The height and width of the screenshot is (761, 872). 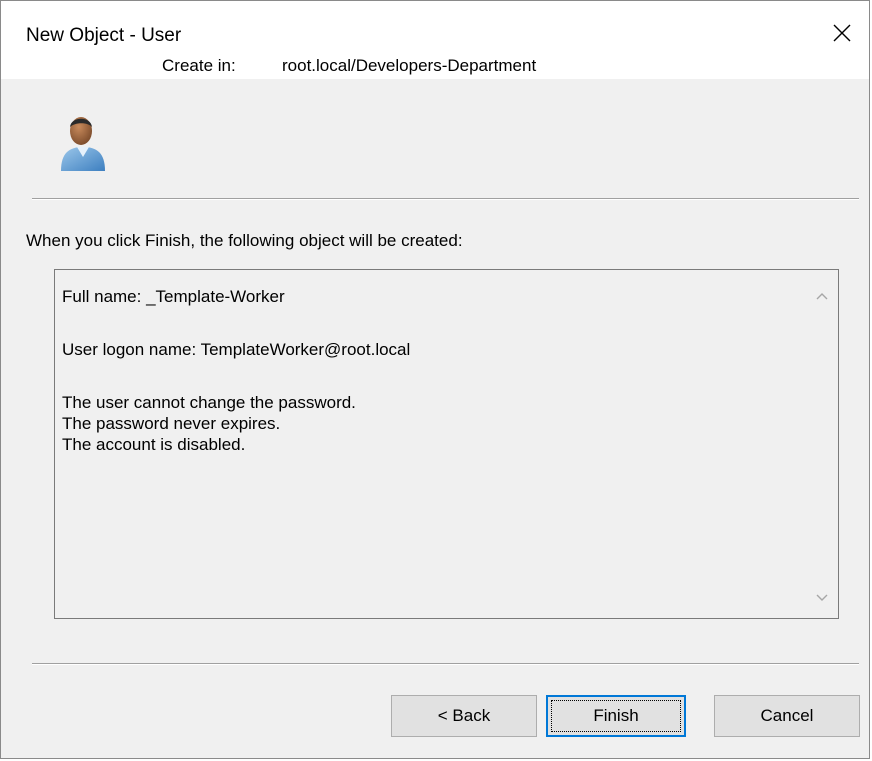 I want to click on chevron-up-icon, so click(x=822, y=297).